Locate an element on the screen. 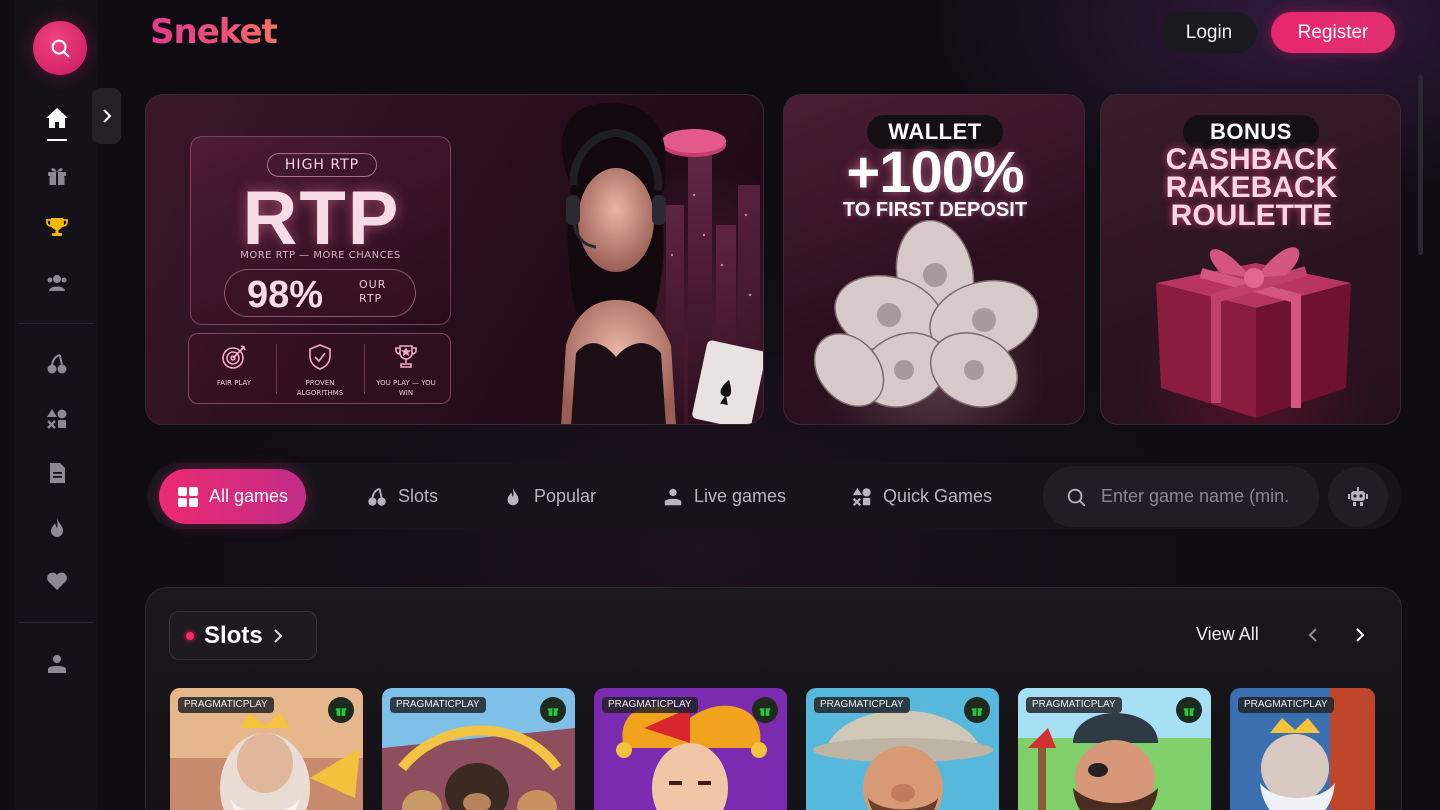 This screenshot has width=1440, height=810. tab-label: Slots is located at coordinates (418, 496).